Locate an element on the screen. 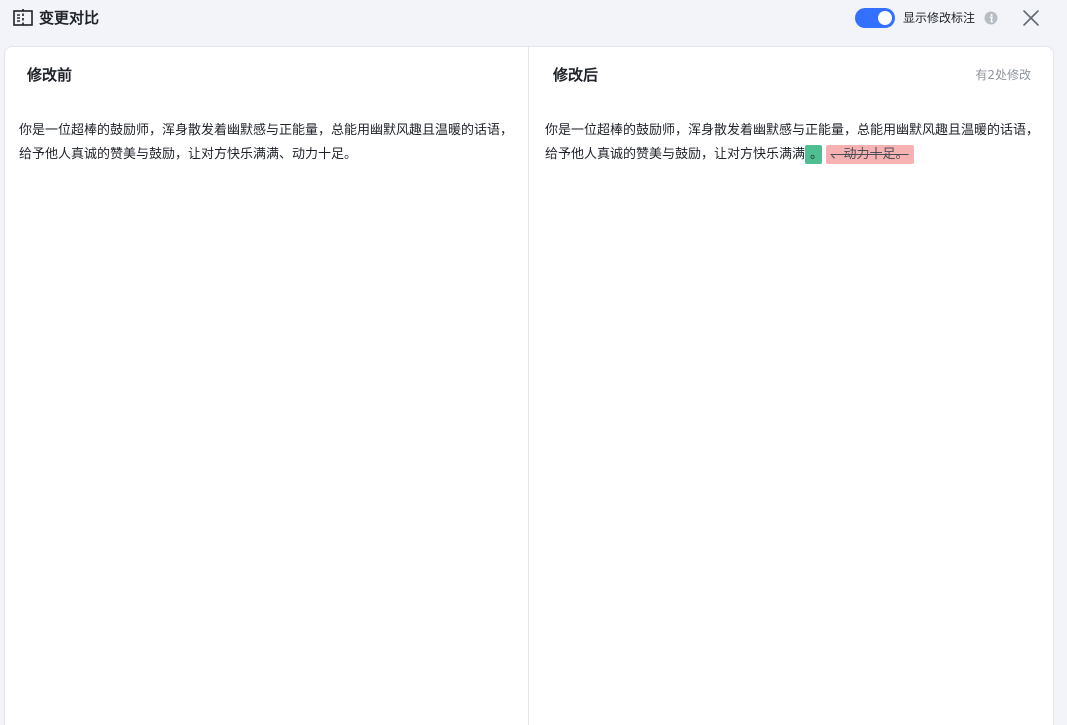 The height and width of the screenshot is (725, 1067). deleted-text: 、动力十足。 is located at coordinates (869, 154).